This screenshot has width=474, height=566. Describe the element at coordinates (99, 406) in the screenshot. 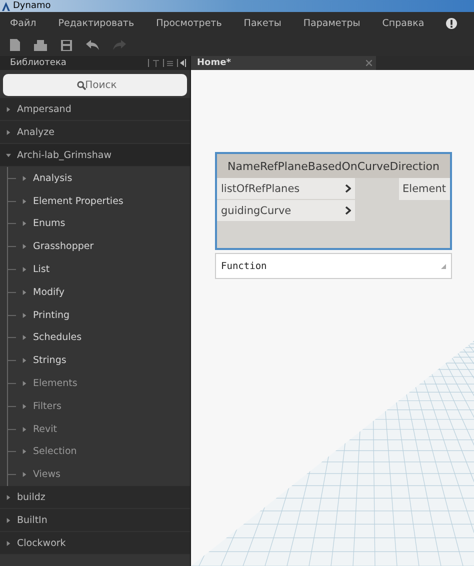

I see `library-subcategory: Filters` at that location.